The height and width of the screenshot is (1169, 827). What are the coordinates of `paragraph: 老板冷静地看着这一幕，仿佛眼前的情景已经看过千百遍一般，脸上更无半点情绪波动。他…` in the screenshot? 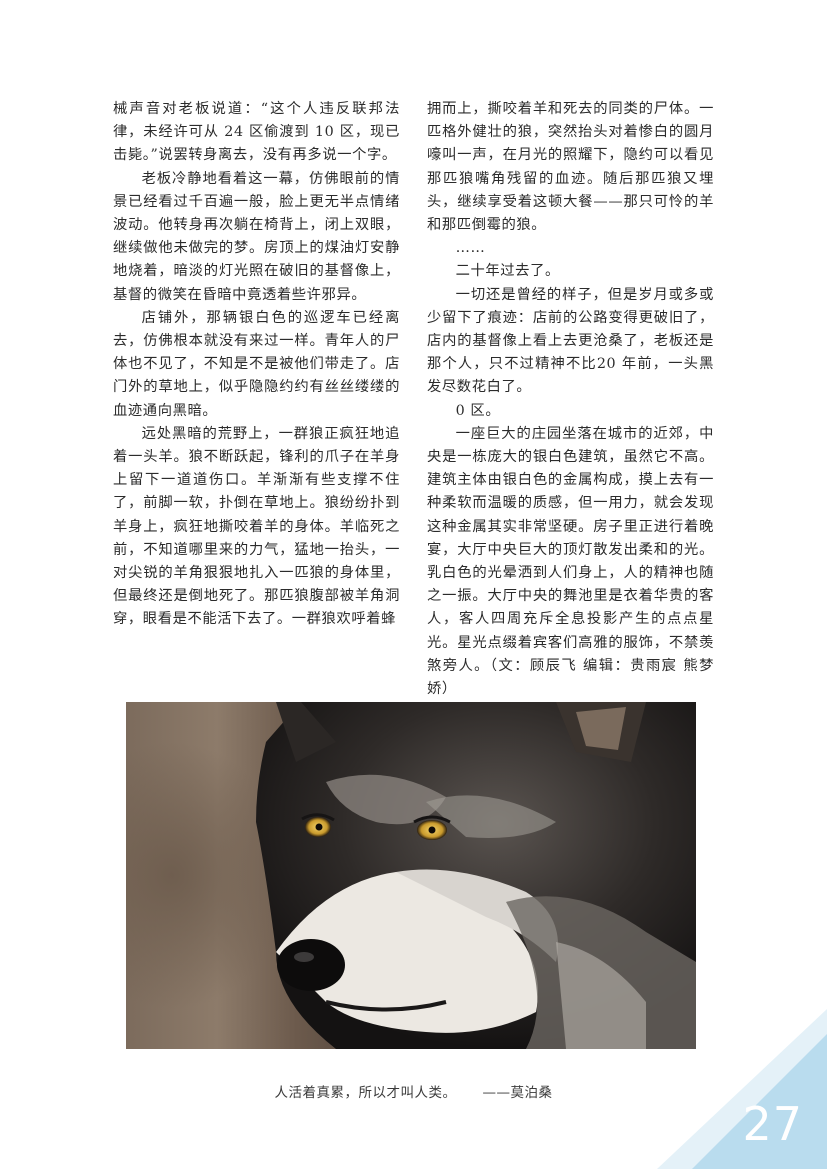 It's located at (256, 236).